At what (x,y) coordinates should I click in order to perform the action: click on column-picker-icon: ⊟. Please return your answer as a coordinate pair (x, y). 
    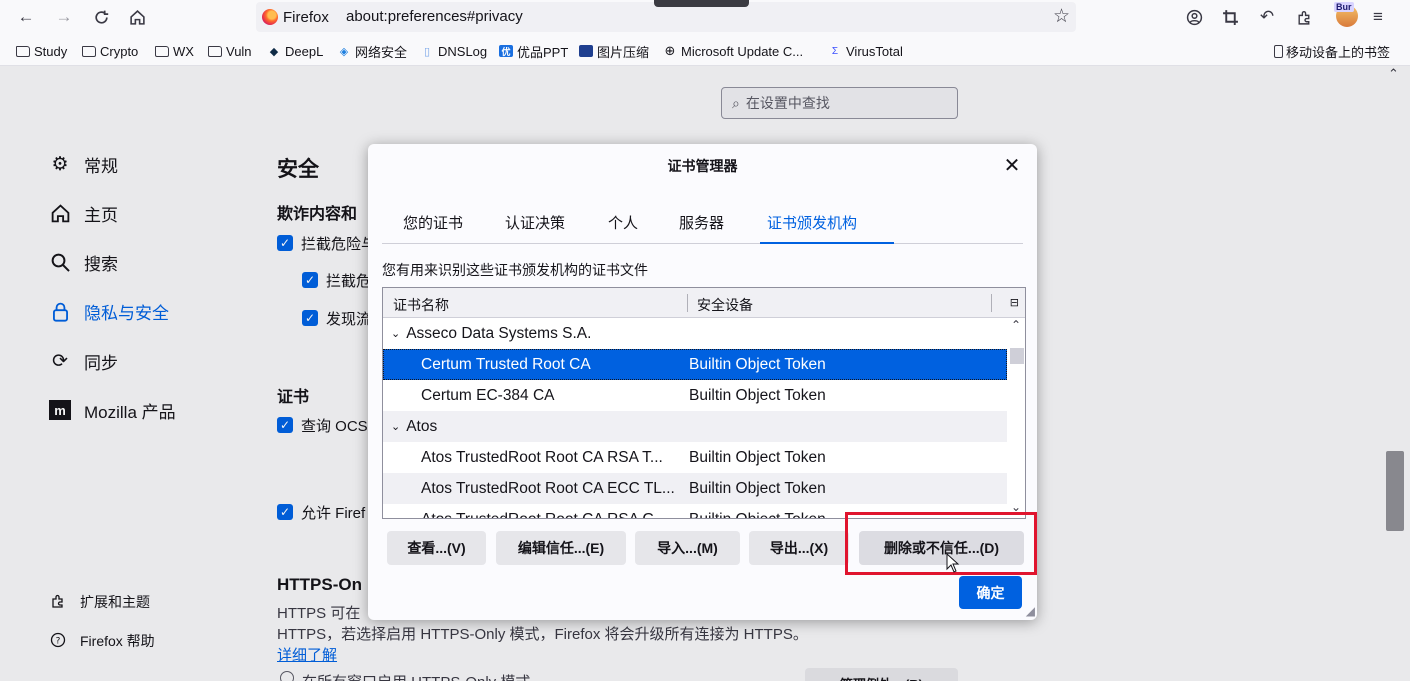
    Looking at the image, I should click on (1014, 302).